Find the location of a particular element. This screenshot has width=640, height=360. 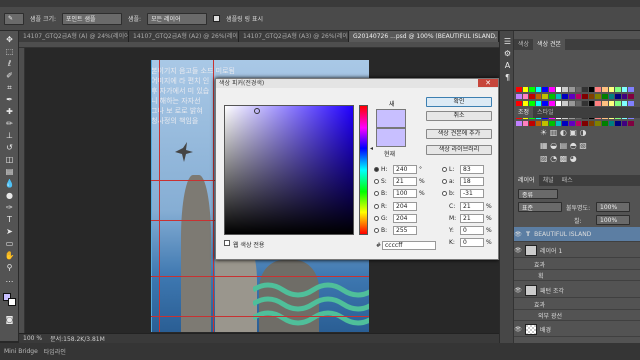

brightness-field: 100 is located at coordinates (405, 193).